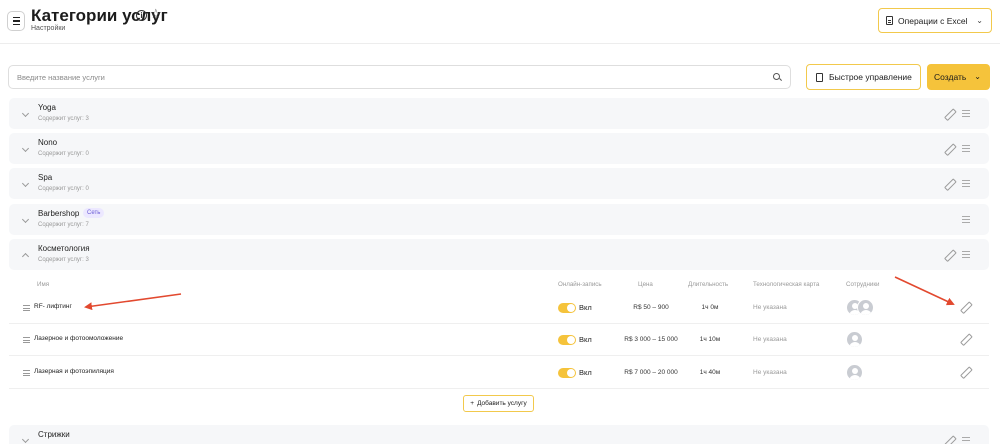 The width and height of the screenshot is (1000, 444). What do you see at coordinates (710, 372) in the screenshot?
I see `service-duration: 1ч 40м` at bounding box center [710, 372].